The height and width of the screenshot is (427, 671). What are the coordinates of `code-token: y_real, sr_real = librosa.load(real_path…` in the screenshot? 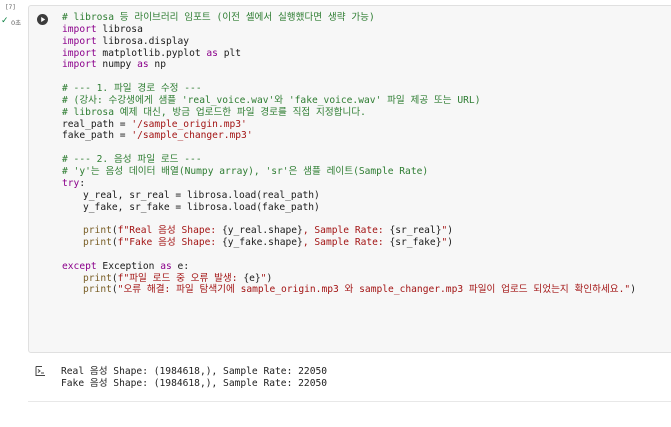 It's located at (201, 195).